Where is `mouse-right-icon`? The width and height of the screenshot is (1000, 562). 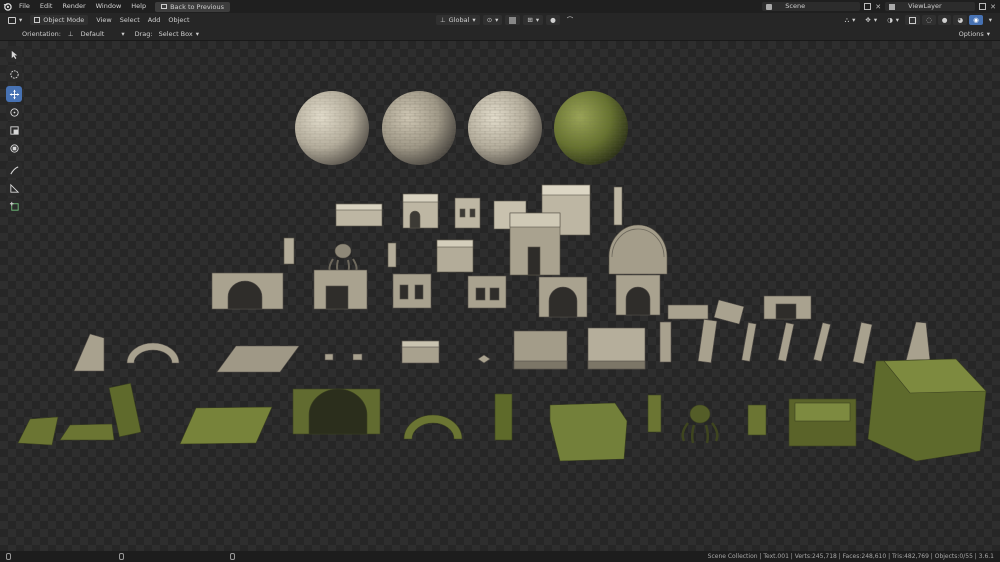 mouse-right-icon is located at coordinates (232, 556).